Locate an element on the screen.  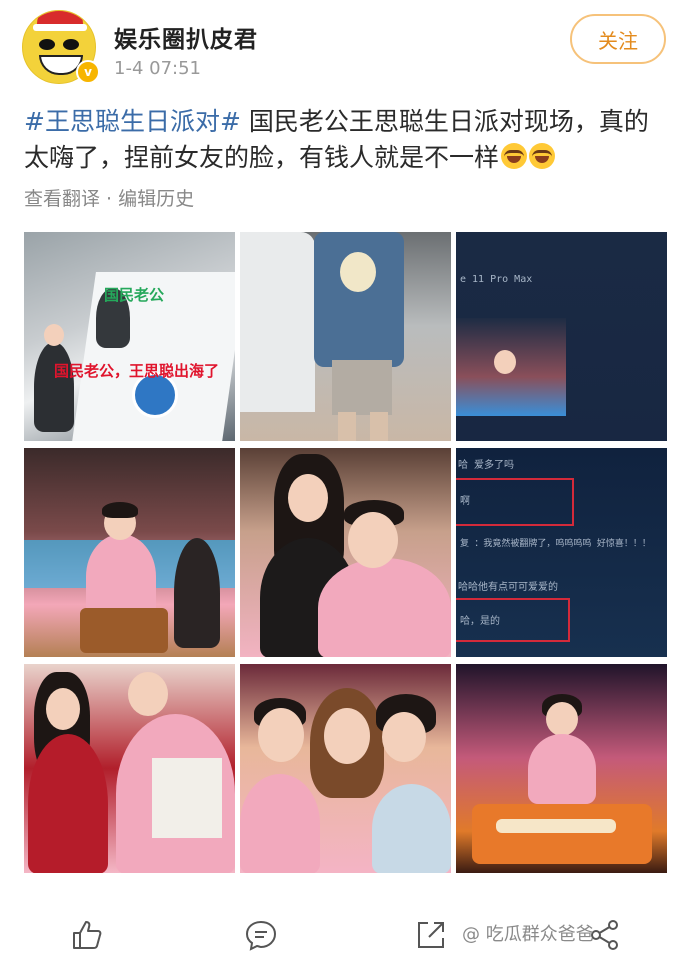
comment-icon is located at coordinates (261, 935).